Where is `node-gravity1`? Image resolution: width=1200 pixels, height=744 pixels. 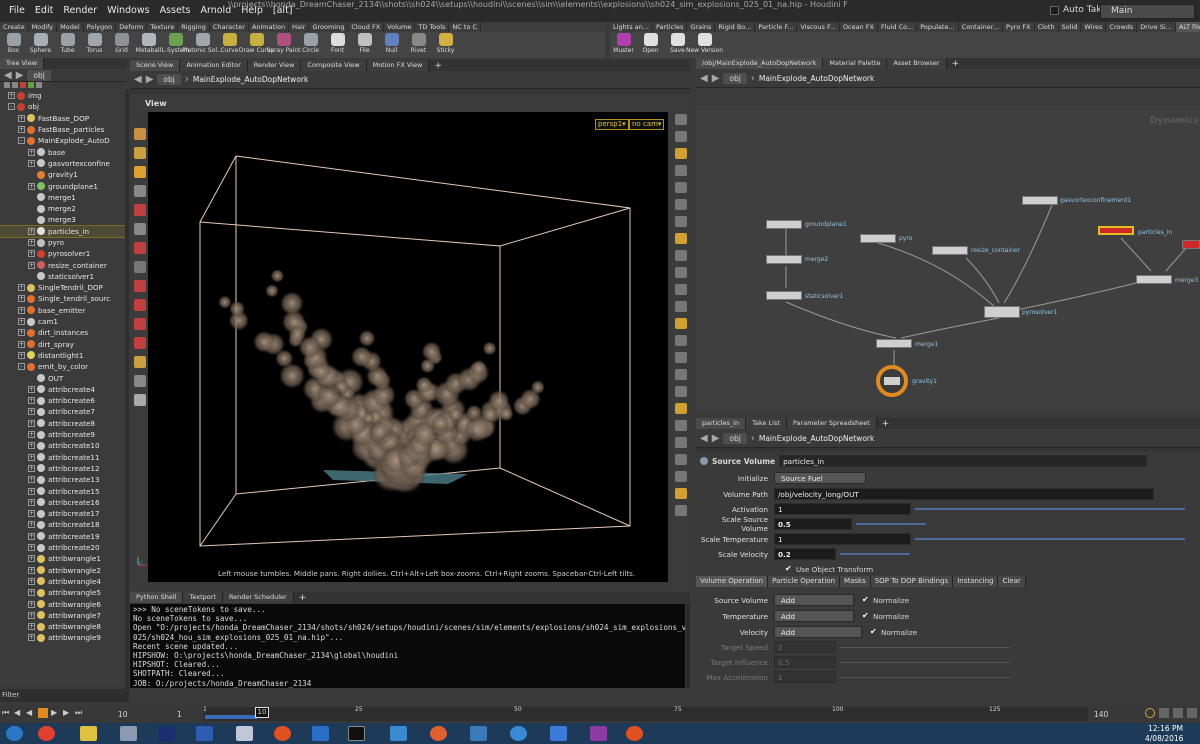 node-gravity1 is located at coordinates (892, 381).